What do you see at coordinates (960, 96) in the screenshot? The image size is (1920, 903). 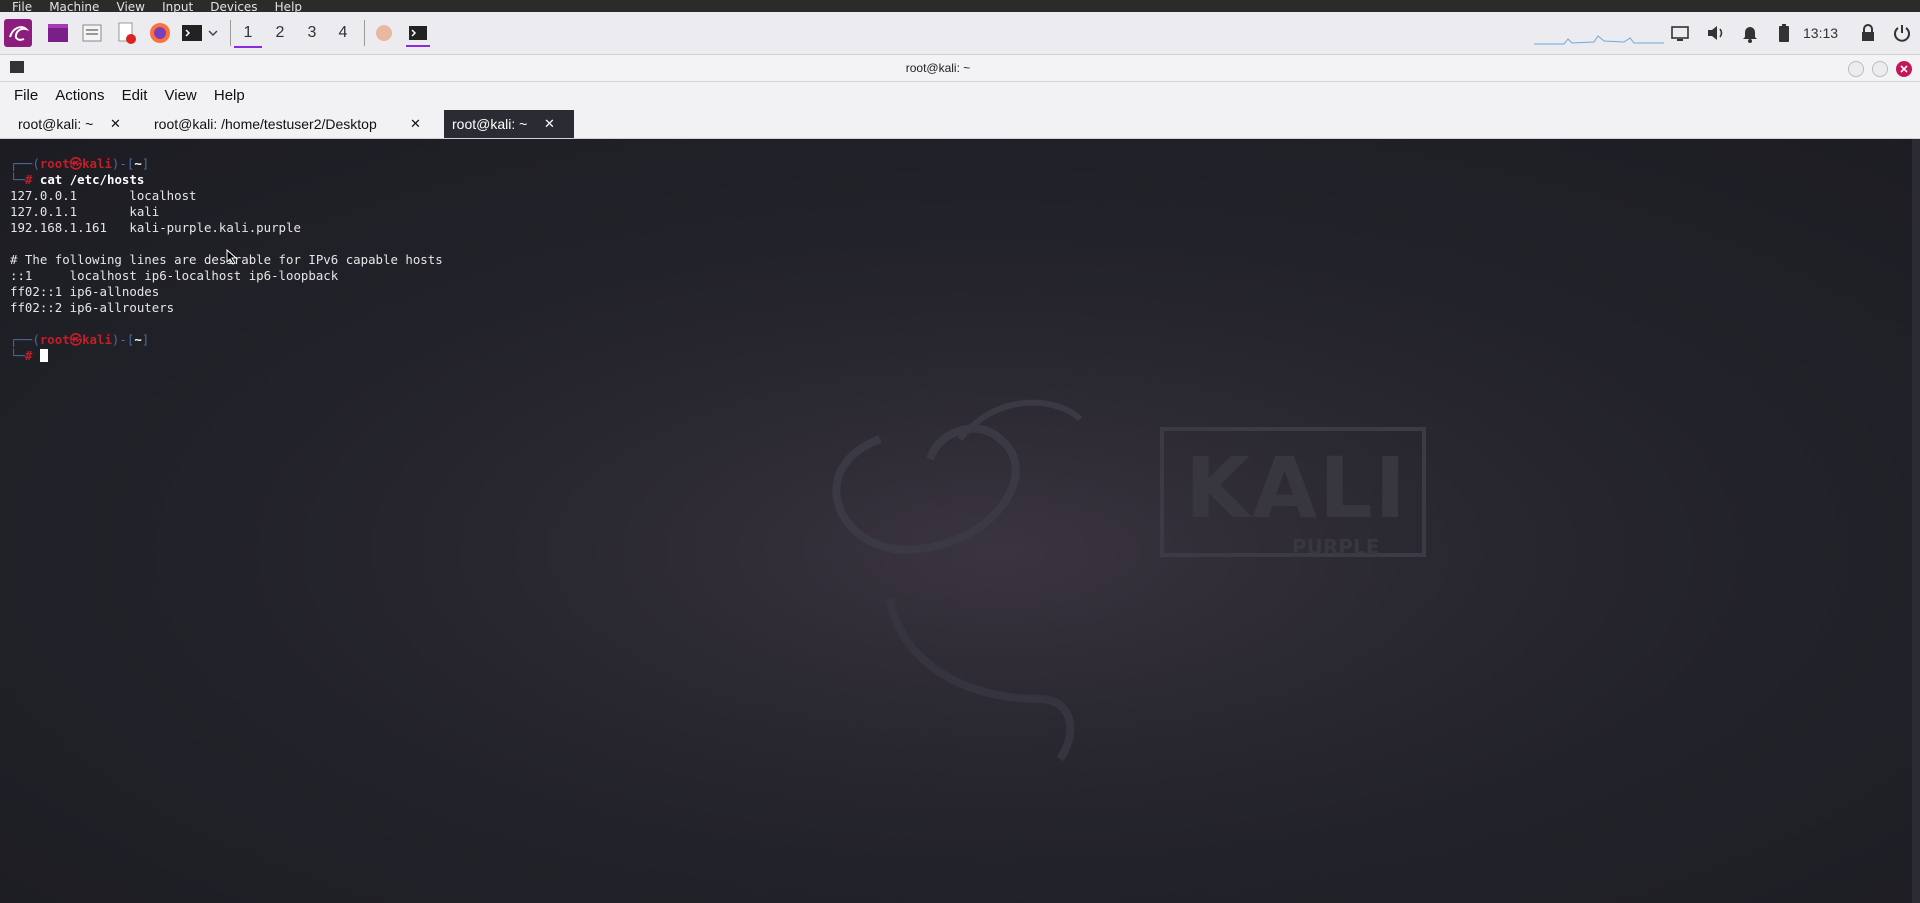 I see `window-menubar: File Actions Edit View Help` at bounding box center [960, 96].